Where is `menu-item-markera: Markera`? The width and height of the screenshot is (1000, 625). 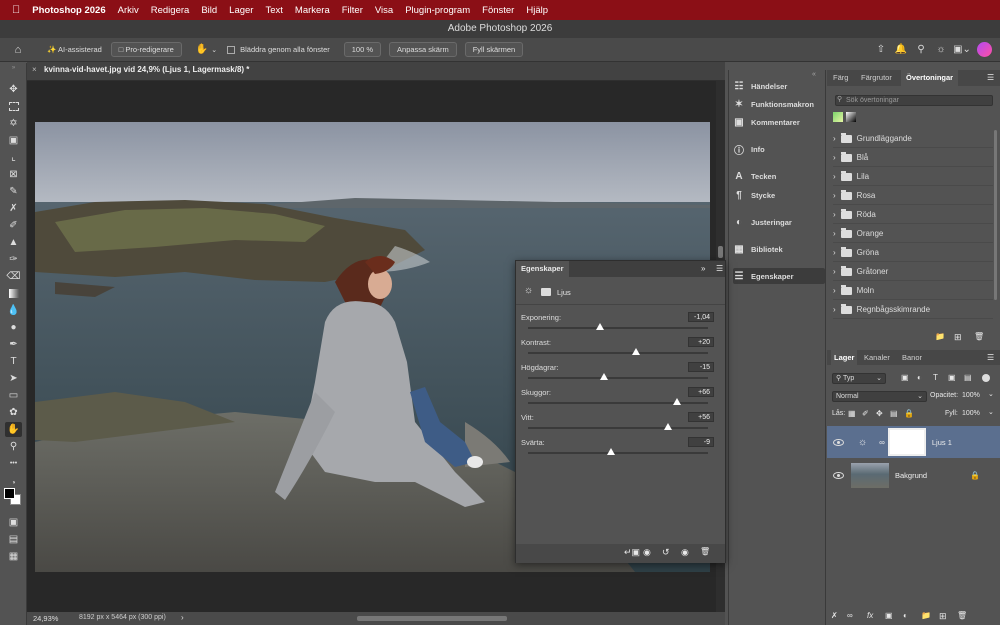 menu-item-markera: Markera is located at coordinates (312, 10).